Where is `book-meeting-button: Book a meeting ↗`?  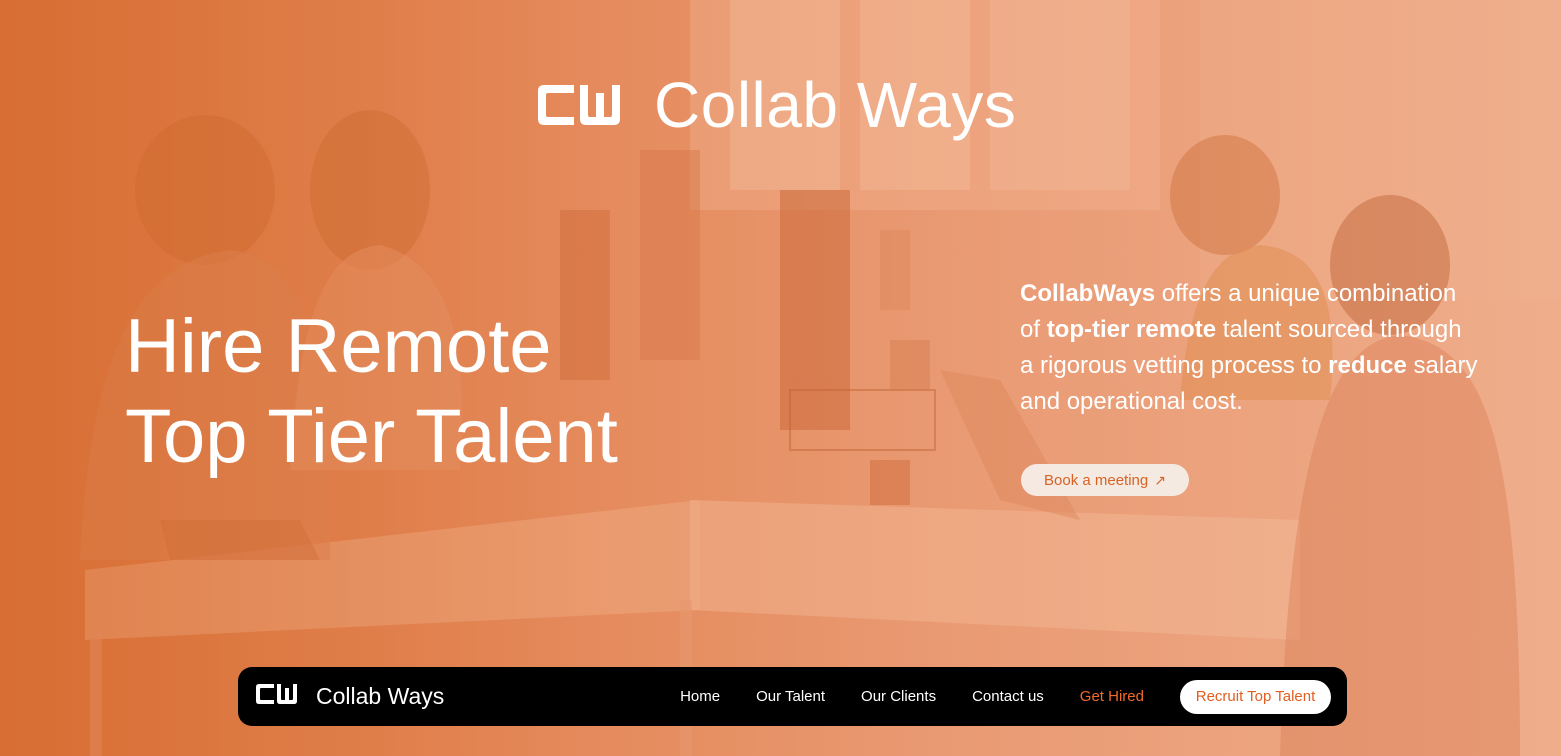
book-meeting-button: Book a meeting ↗ is located at coordinates (1105, 480).